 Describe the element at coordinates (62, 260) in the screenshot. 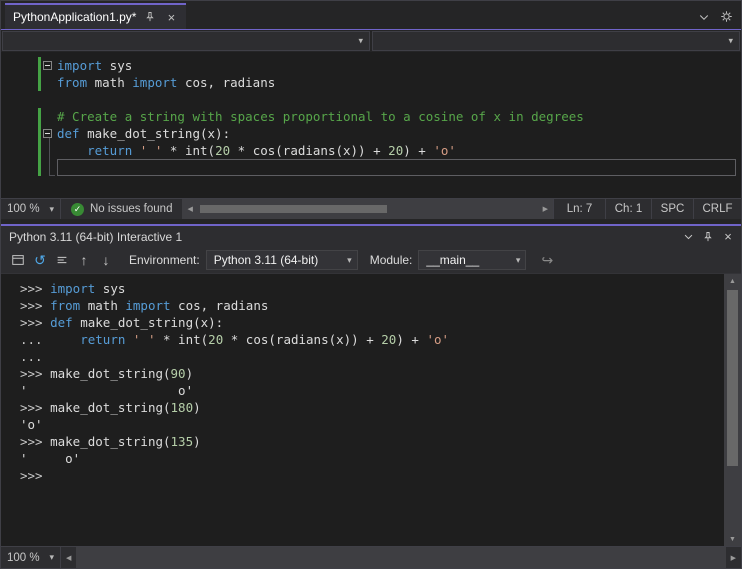

I see `clear-screen-icon` at that location.